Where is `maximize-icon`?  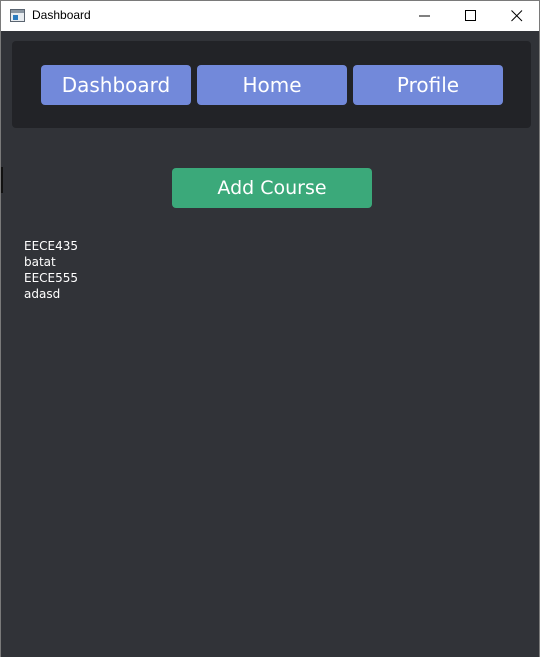 maximize-icon is located at coordinates (470, 15).